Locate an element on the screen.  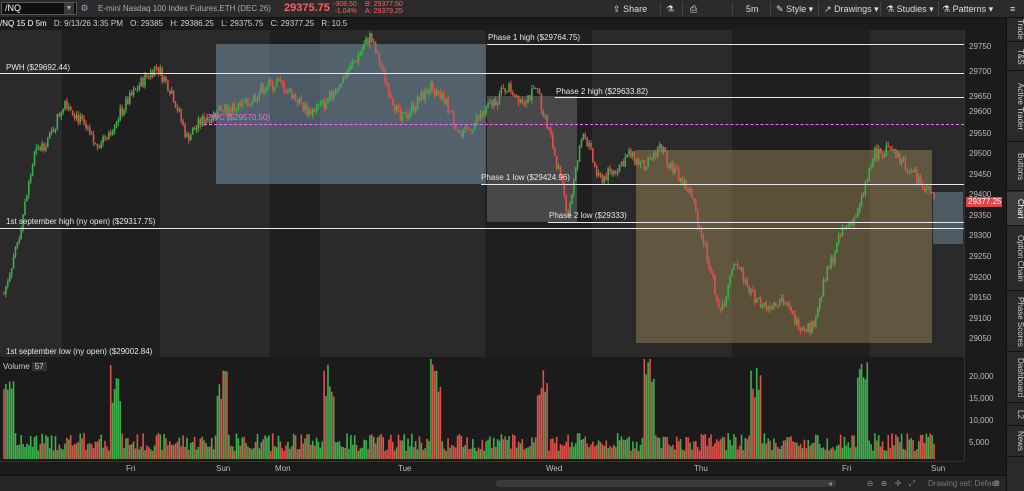
volume-title: Volume is located at coordinates (16, 366).